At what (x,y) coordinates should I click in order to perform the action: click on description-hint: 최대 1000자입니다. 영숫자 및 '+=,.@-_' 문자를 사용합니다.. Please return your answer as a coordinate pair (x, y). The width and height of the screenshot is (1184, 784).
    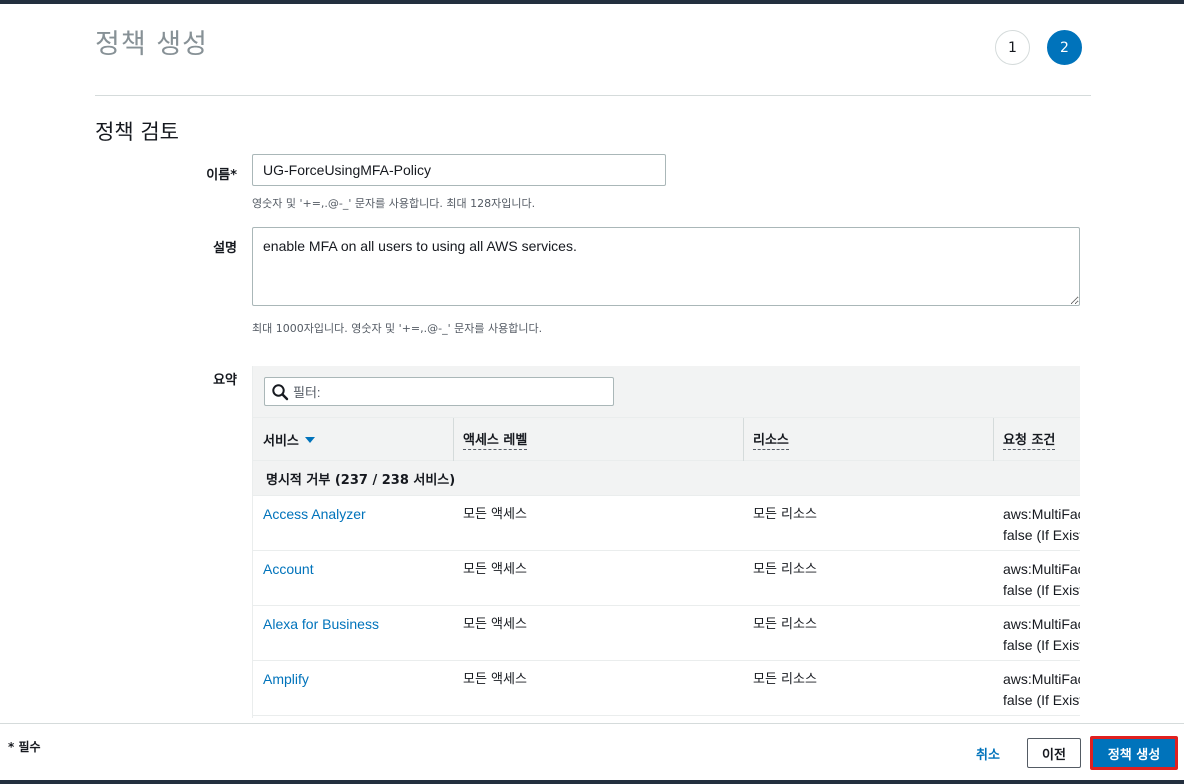
    Looking at the image, I should click on (397, 328).